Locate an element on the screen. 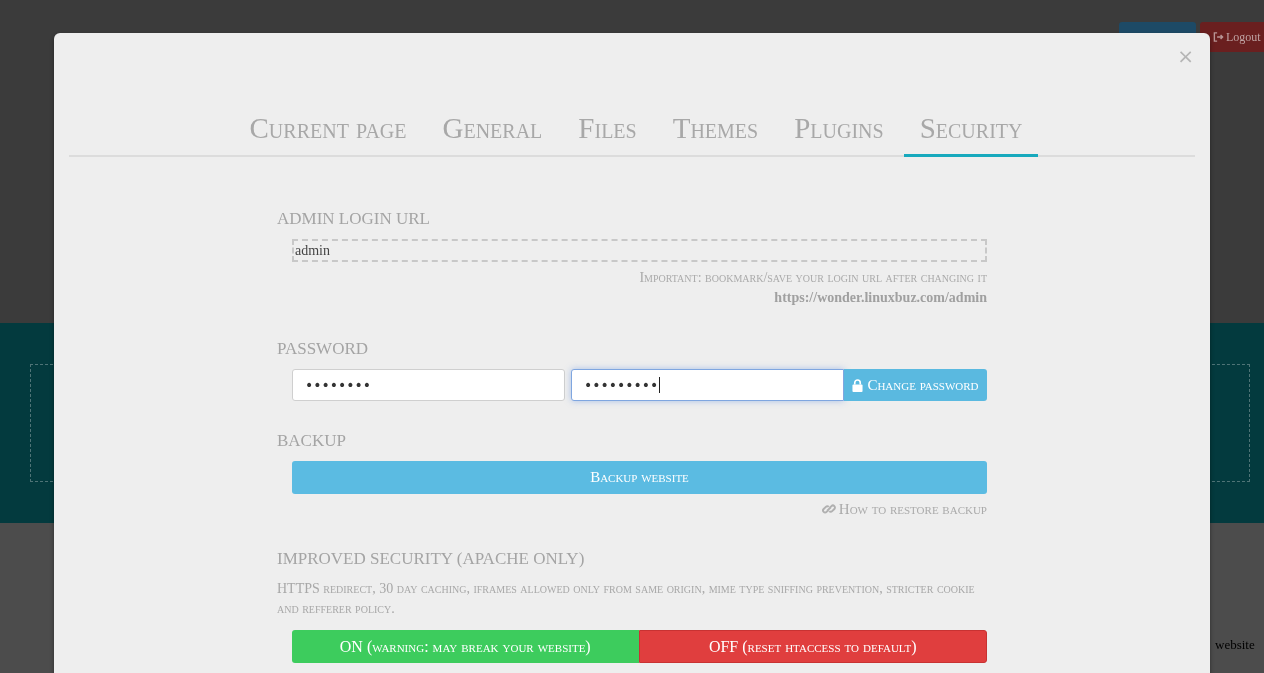 Image resolution: width=1264 pixels, height=673 pixels. tab: Plugins is located at coordinates (839, 134).